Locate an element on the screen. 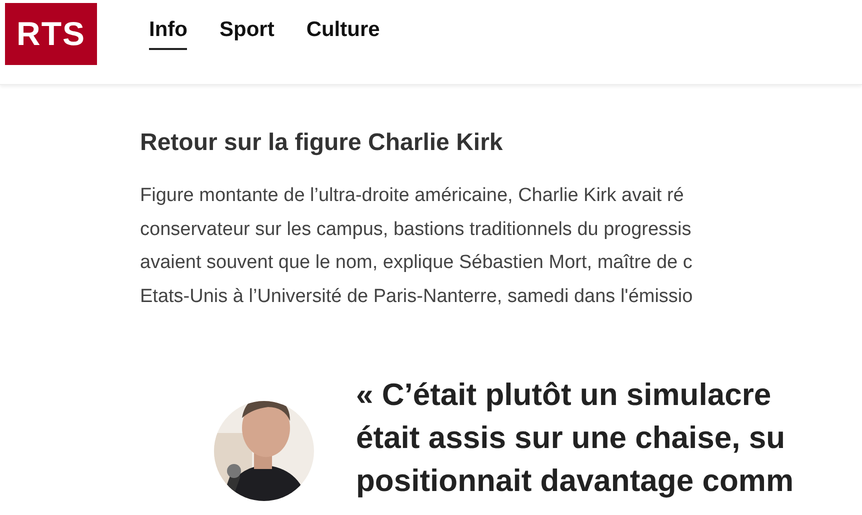 The image size is (862, 515). quote-line: « C’était plutôt un simulacre is located at coordinates (564, 395).